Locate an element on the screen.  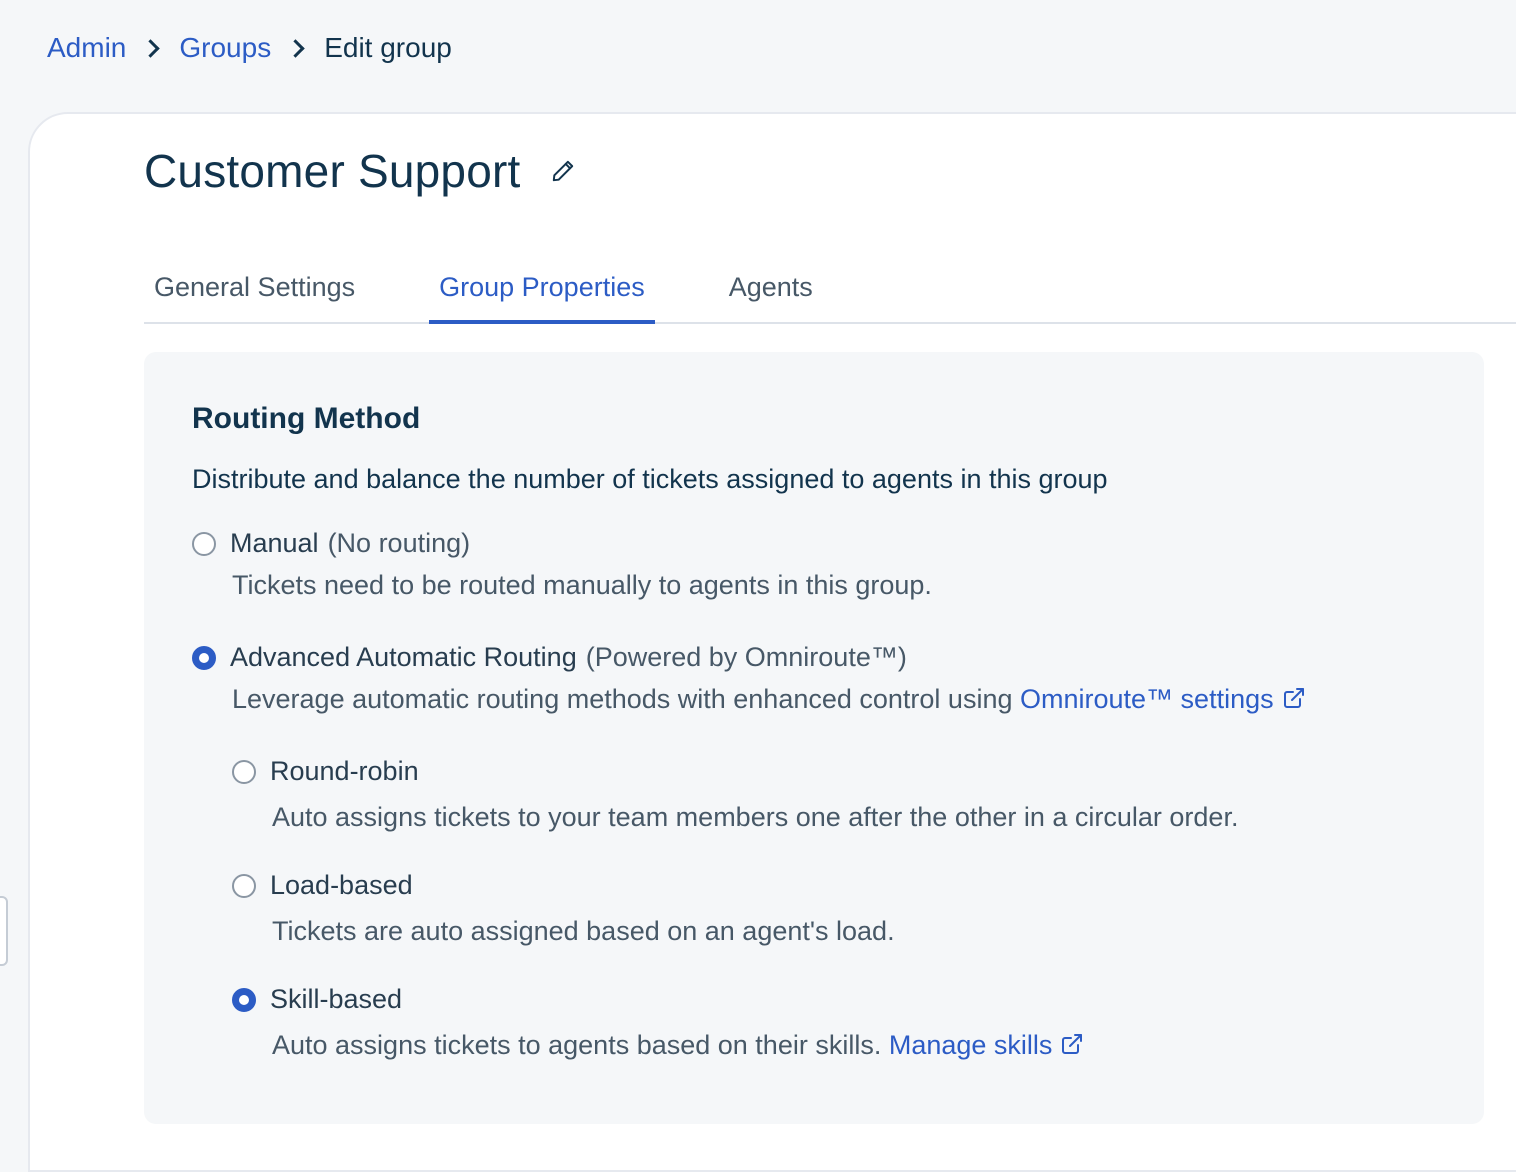
manage-skills-link: Manage skills is located at coordinates (987, 1045).